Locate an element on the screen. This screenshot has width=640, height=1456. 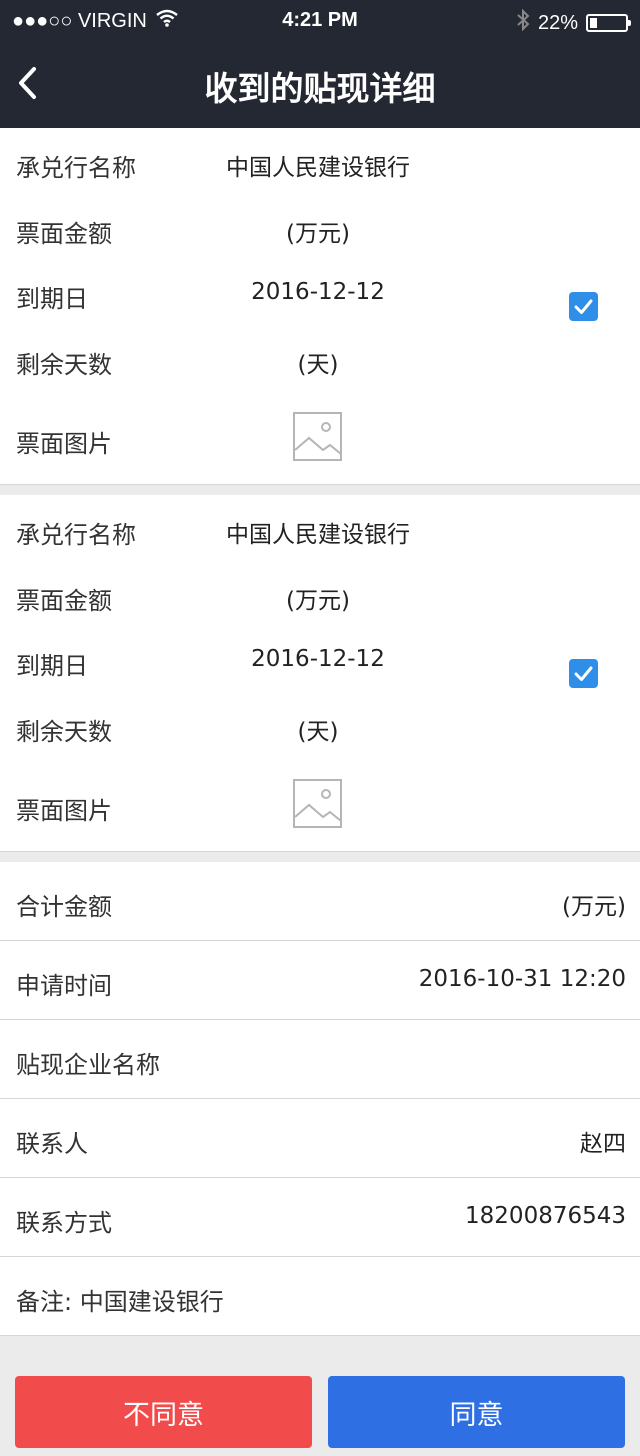
phone-value: 18200876543 is located at coordinates (545, 1216).